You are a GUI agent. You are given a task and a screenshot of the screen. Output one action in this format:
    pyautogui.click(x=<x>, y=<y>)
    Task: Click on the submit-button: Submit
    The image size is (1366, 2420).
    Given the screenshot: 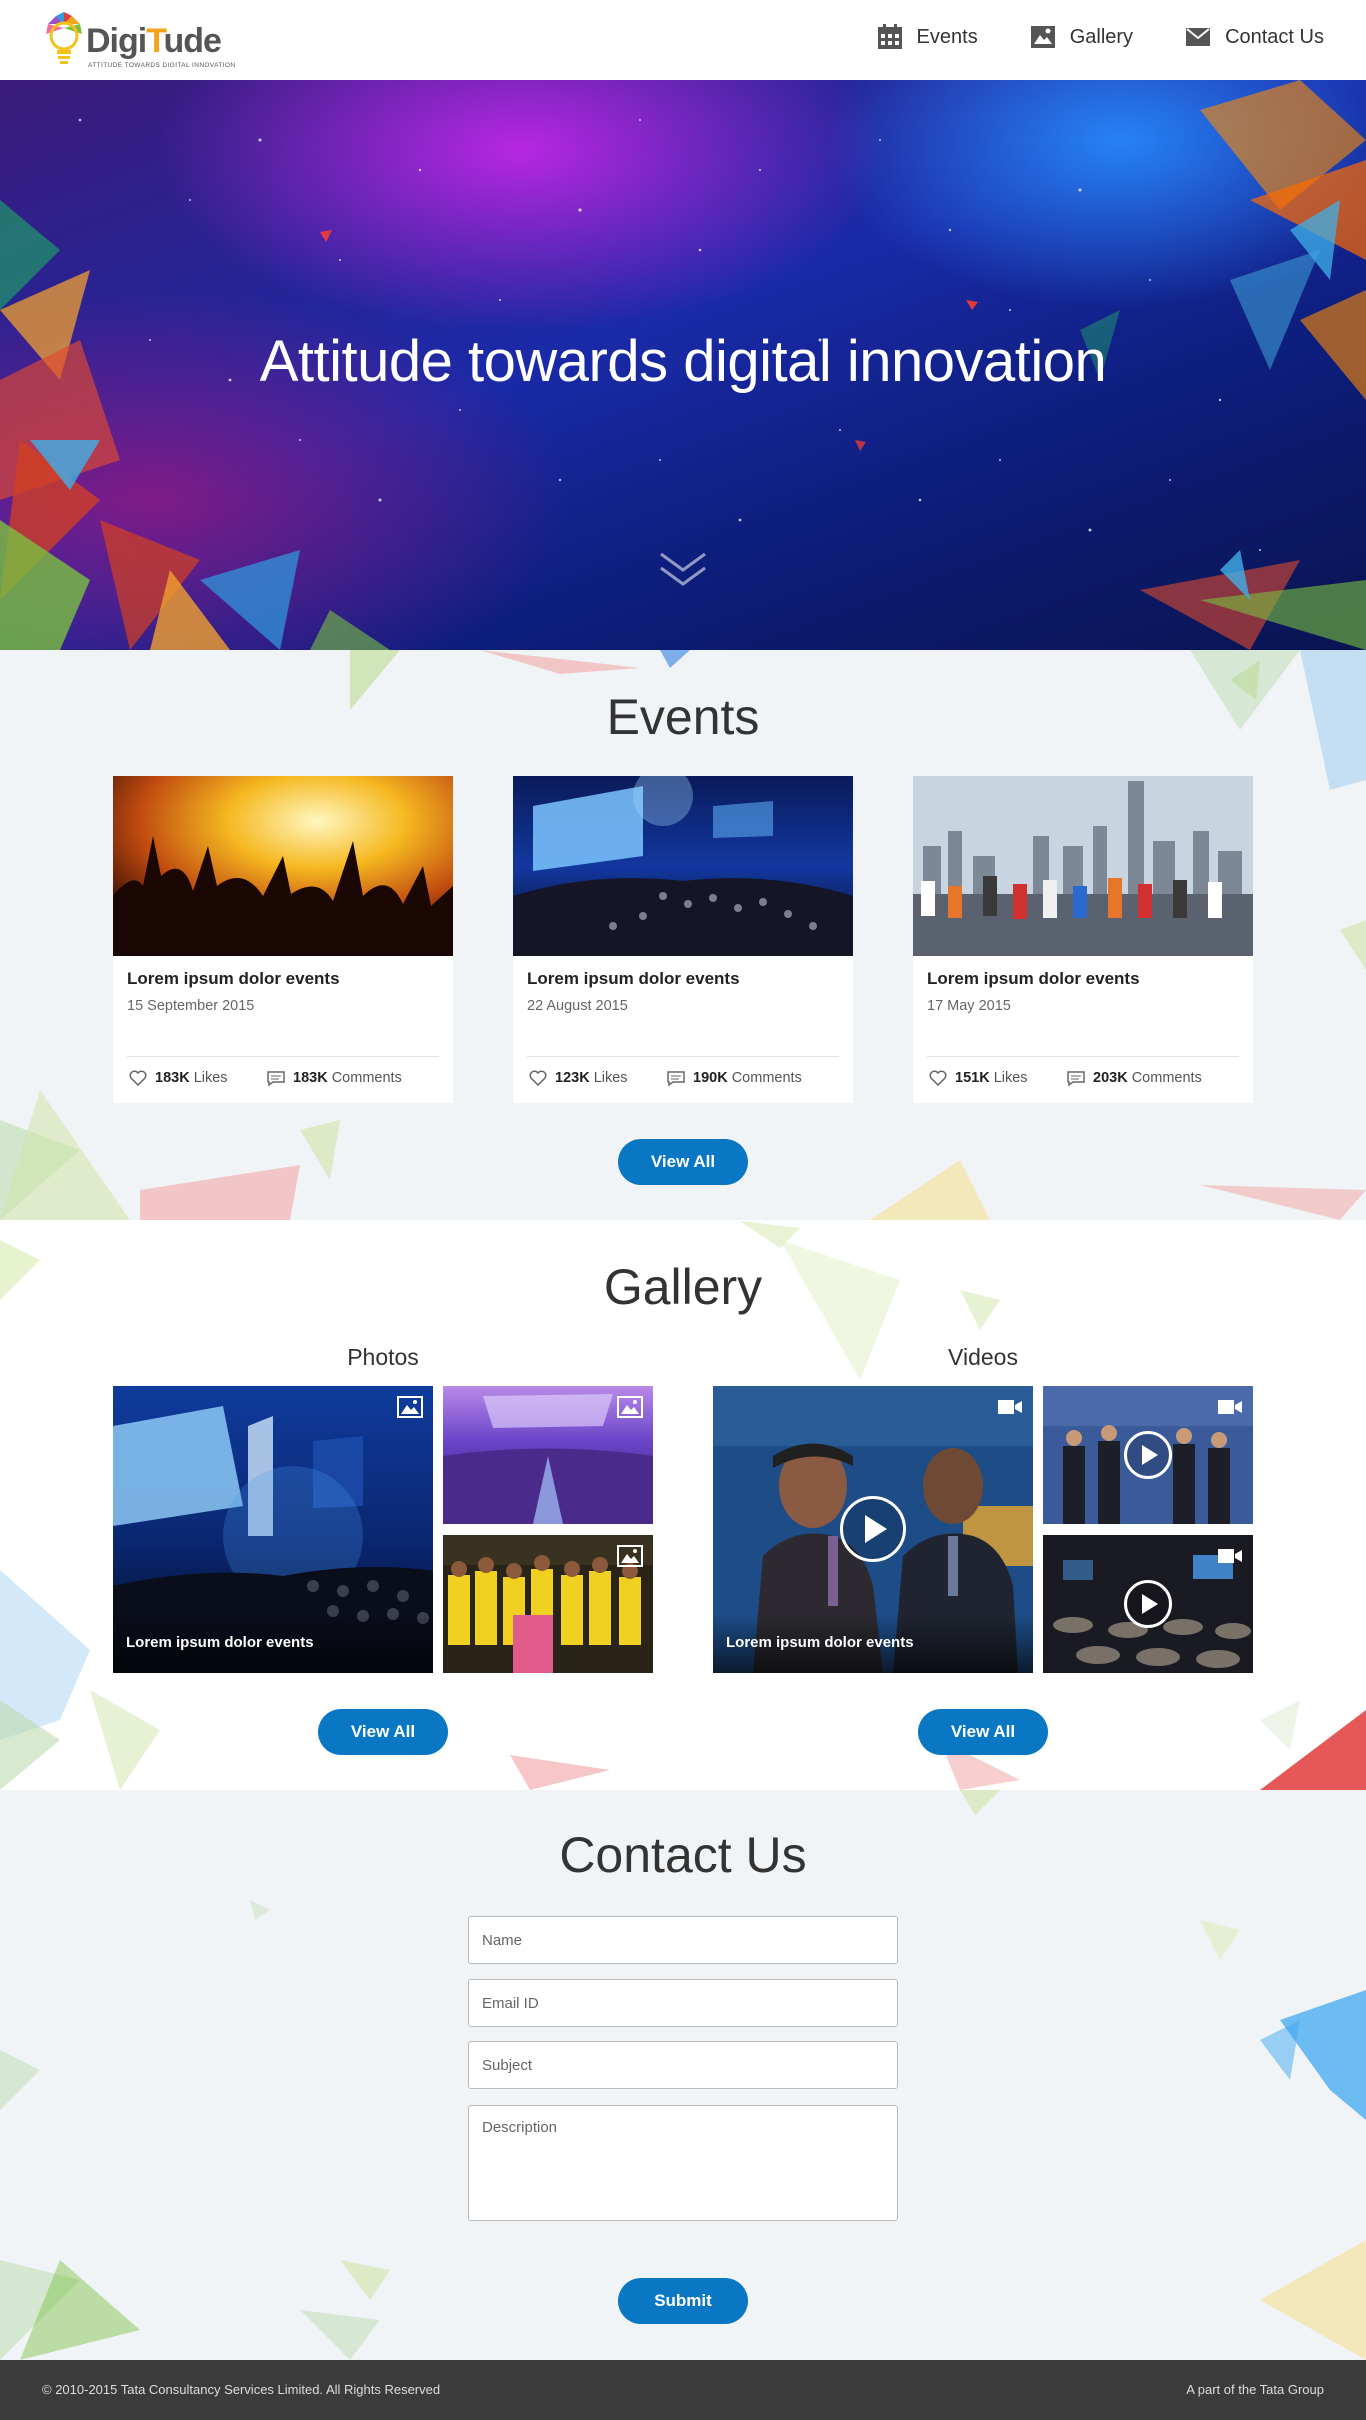 What is the action you would take?
    pyautogui.click(x=683, y=2301)
    